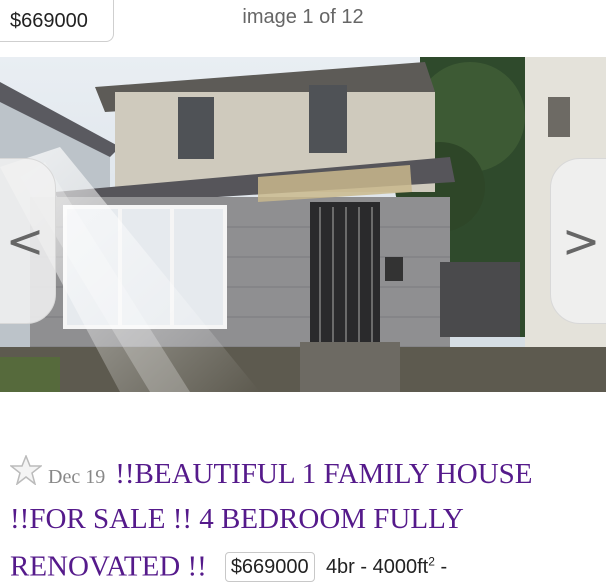  What do you see at coordinates (303, 17) in the screenshot?
I see `image-counter: image 1 of 12` at bounding box center [303, 17].